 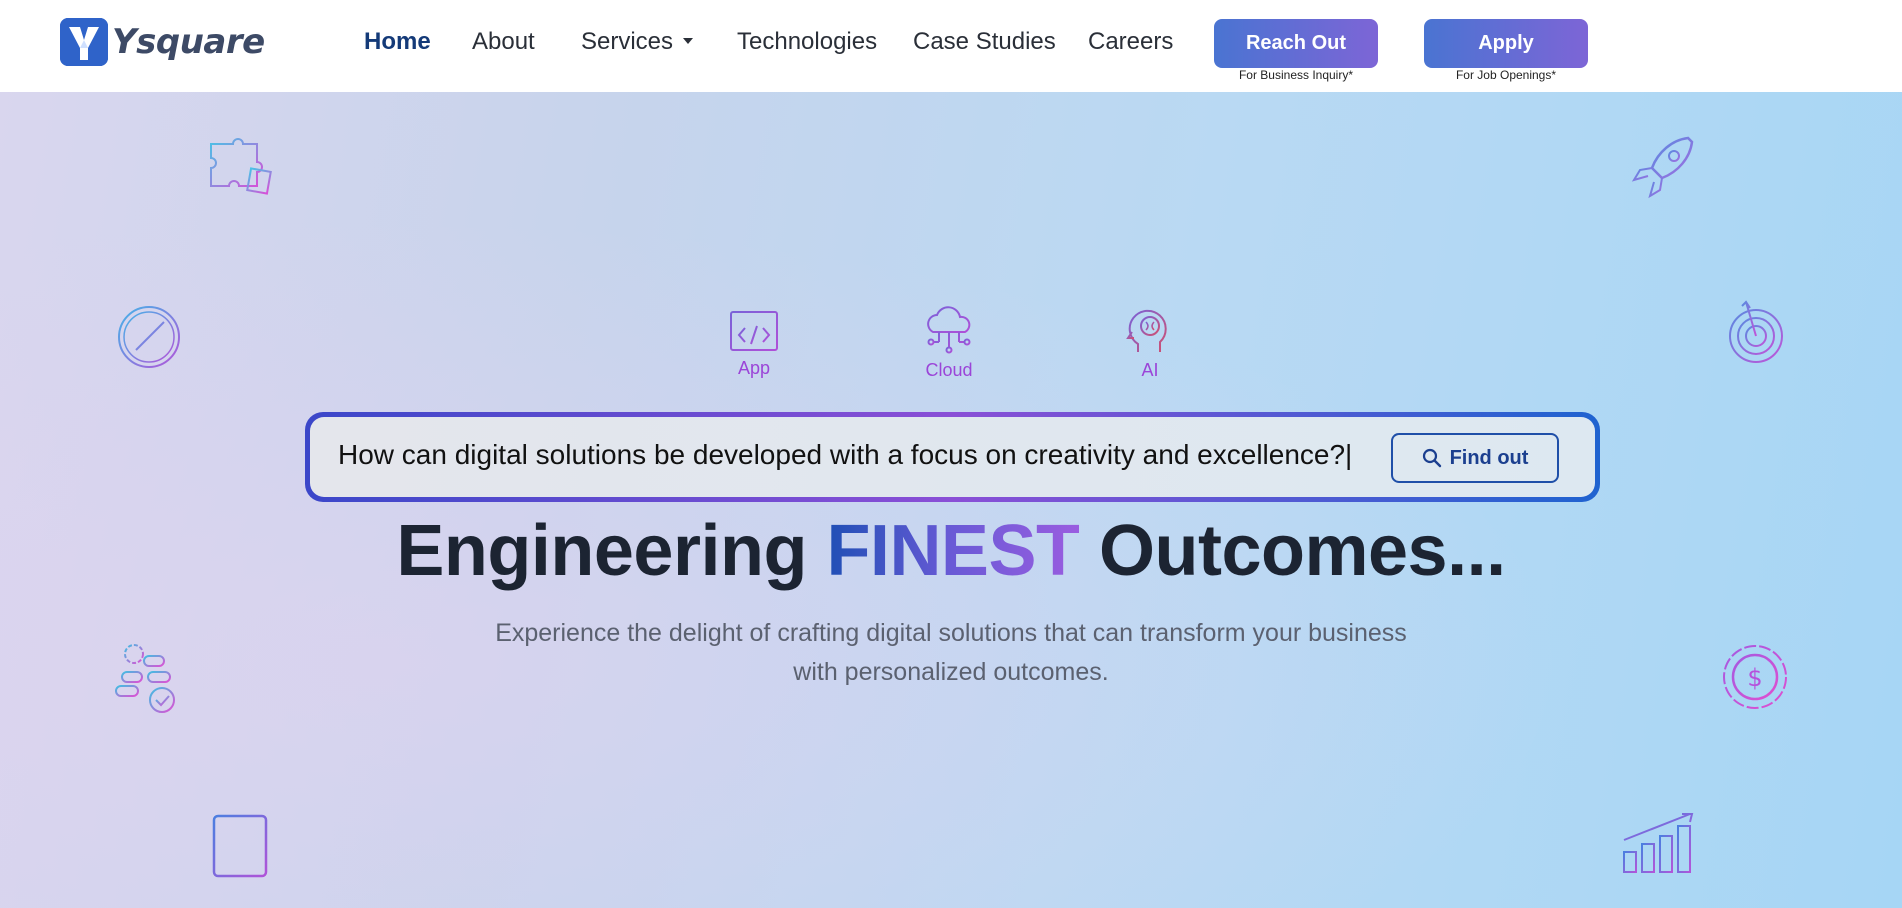 I want to click on headline-accent: FINEST, so click(x=953, y=551).